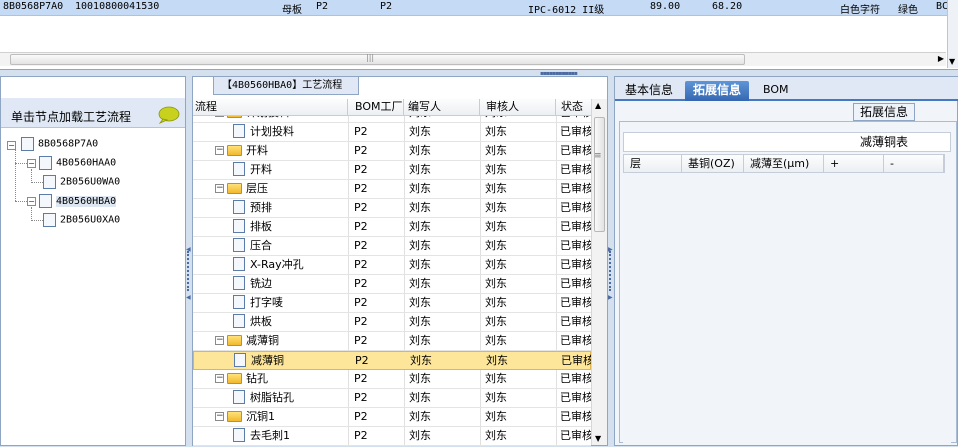  Describe the element at coordinates (376, 107) in the screenshot. I see `col-header-factory: BOM工厂` at that location.